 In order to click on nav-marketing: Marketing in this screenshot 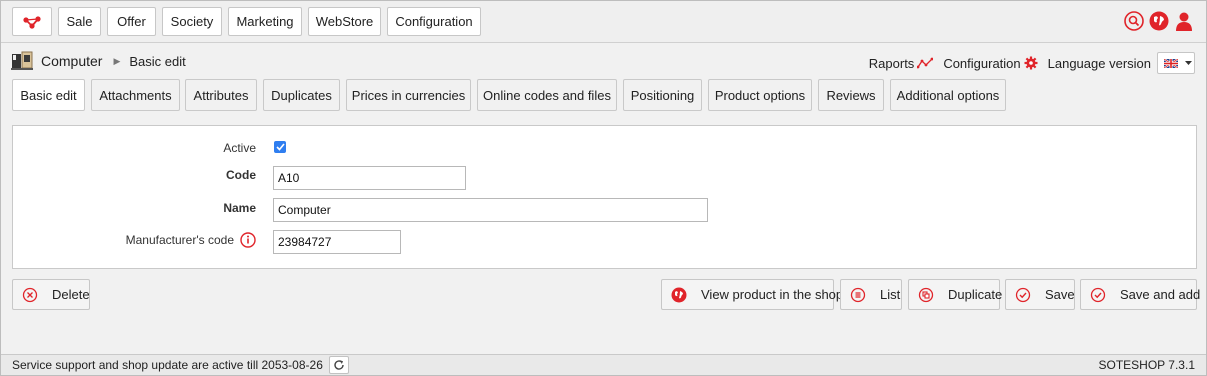, I will do `click(265, 21)`.